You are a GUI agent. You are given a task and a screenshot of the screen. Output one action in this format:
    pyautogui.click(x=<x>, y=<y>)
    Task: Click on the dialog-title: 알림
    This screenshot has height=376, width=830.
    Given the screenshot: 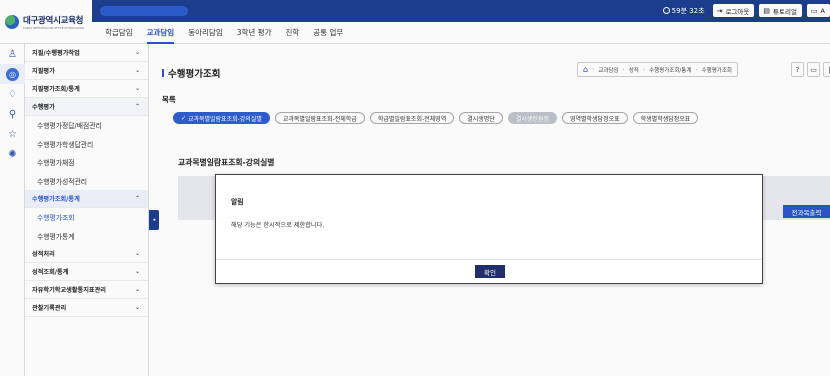 What is the action you would take?
    pyautogui.click(x=237, y=202)
    